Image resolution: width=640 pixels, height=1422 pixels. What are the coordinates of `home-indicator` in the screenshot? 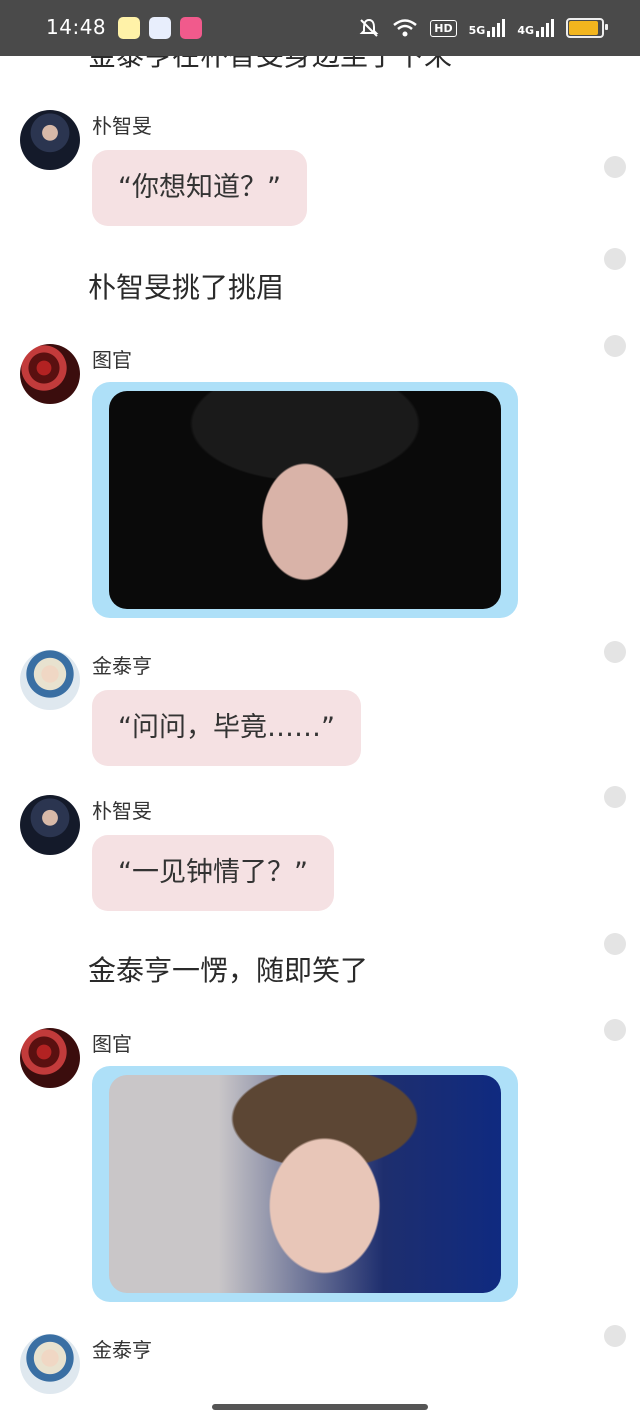 It's located at (320, 1407).